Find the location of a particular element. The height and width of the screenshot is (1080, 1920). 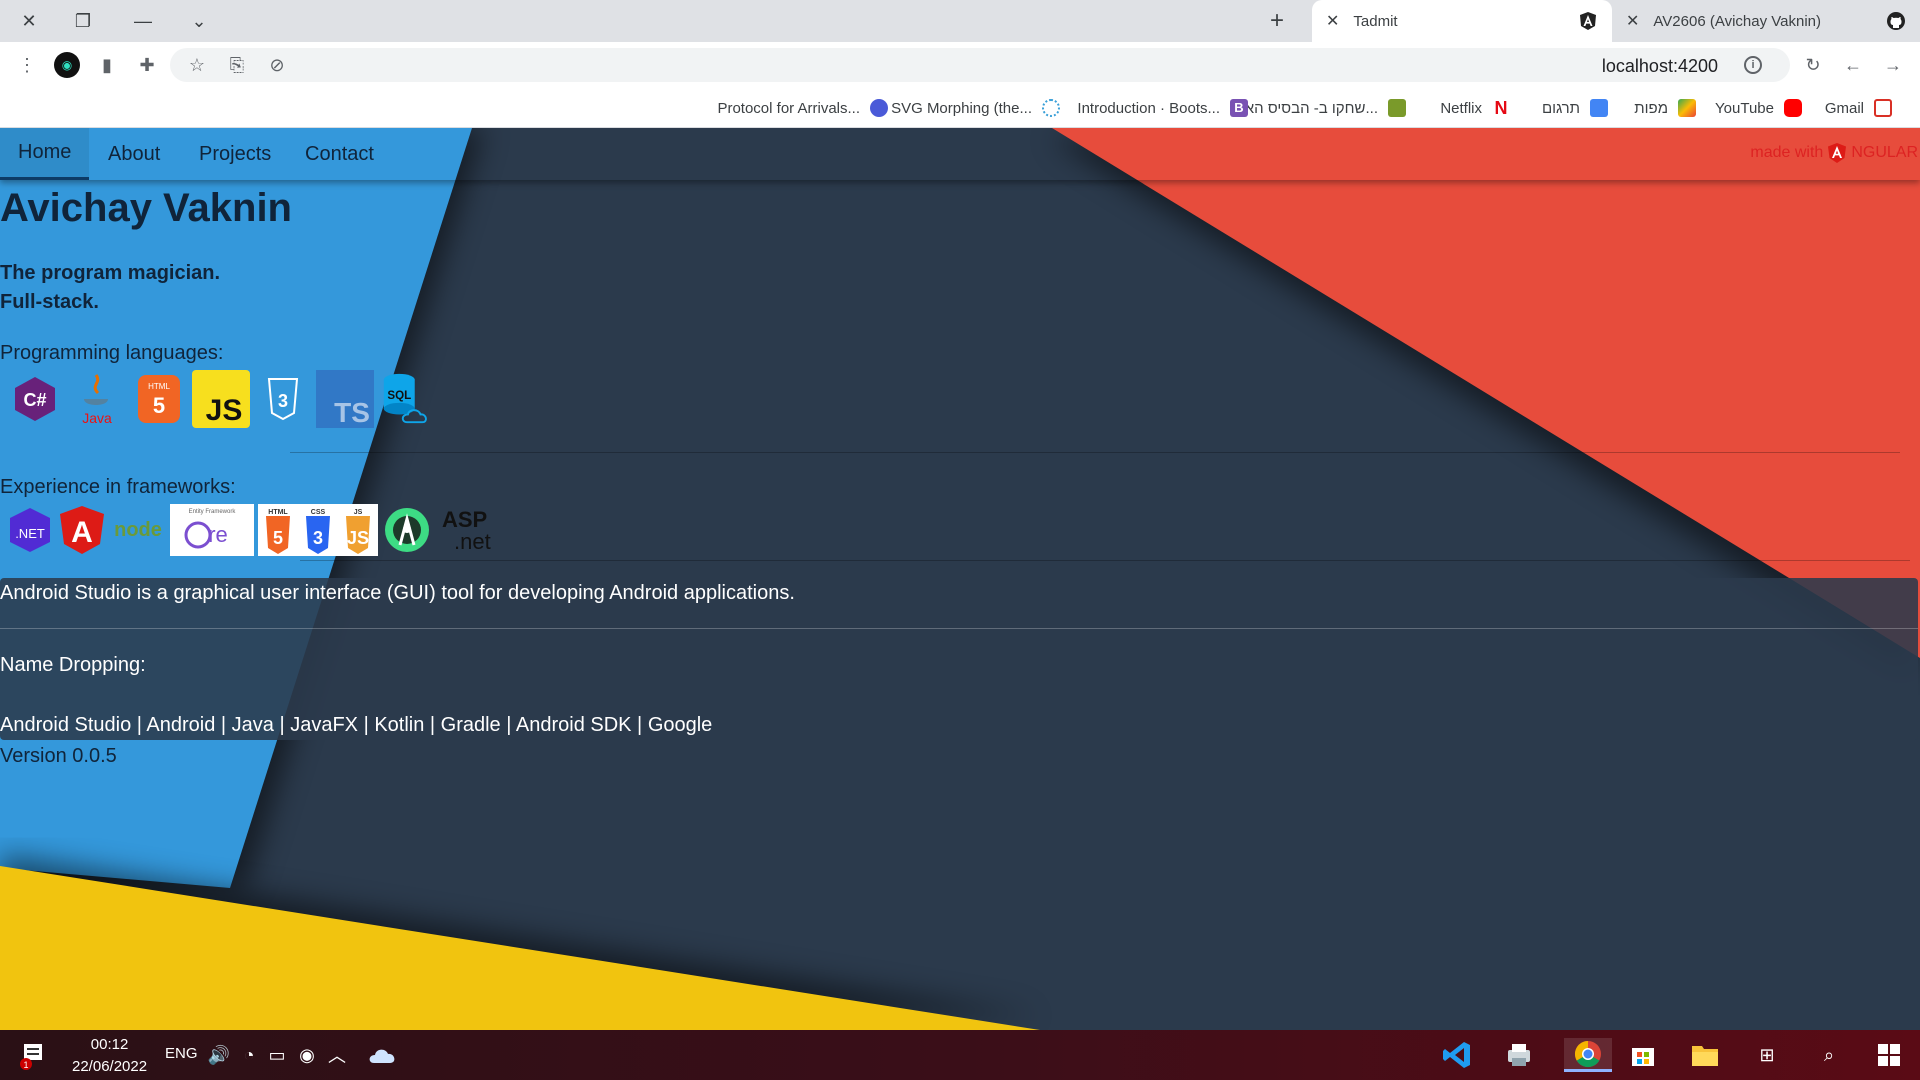

nav-contact: Contact is located at coordinates (339, 154).